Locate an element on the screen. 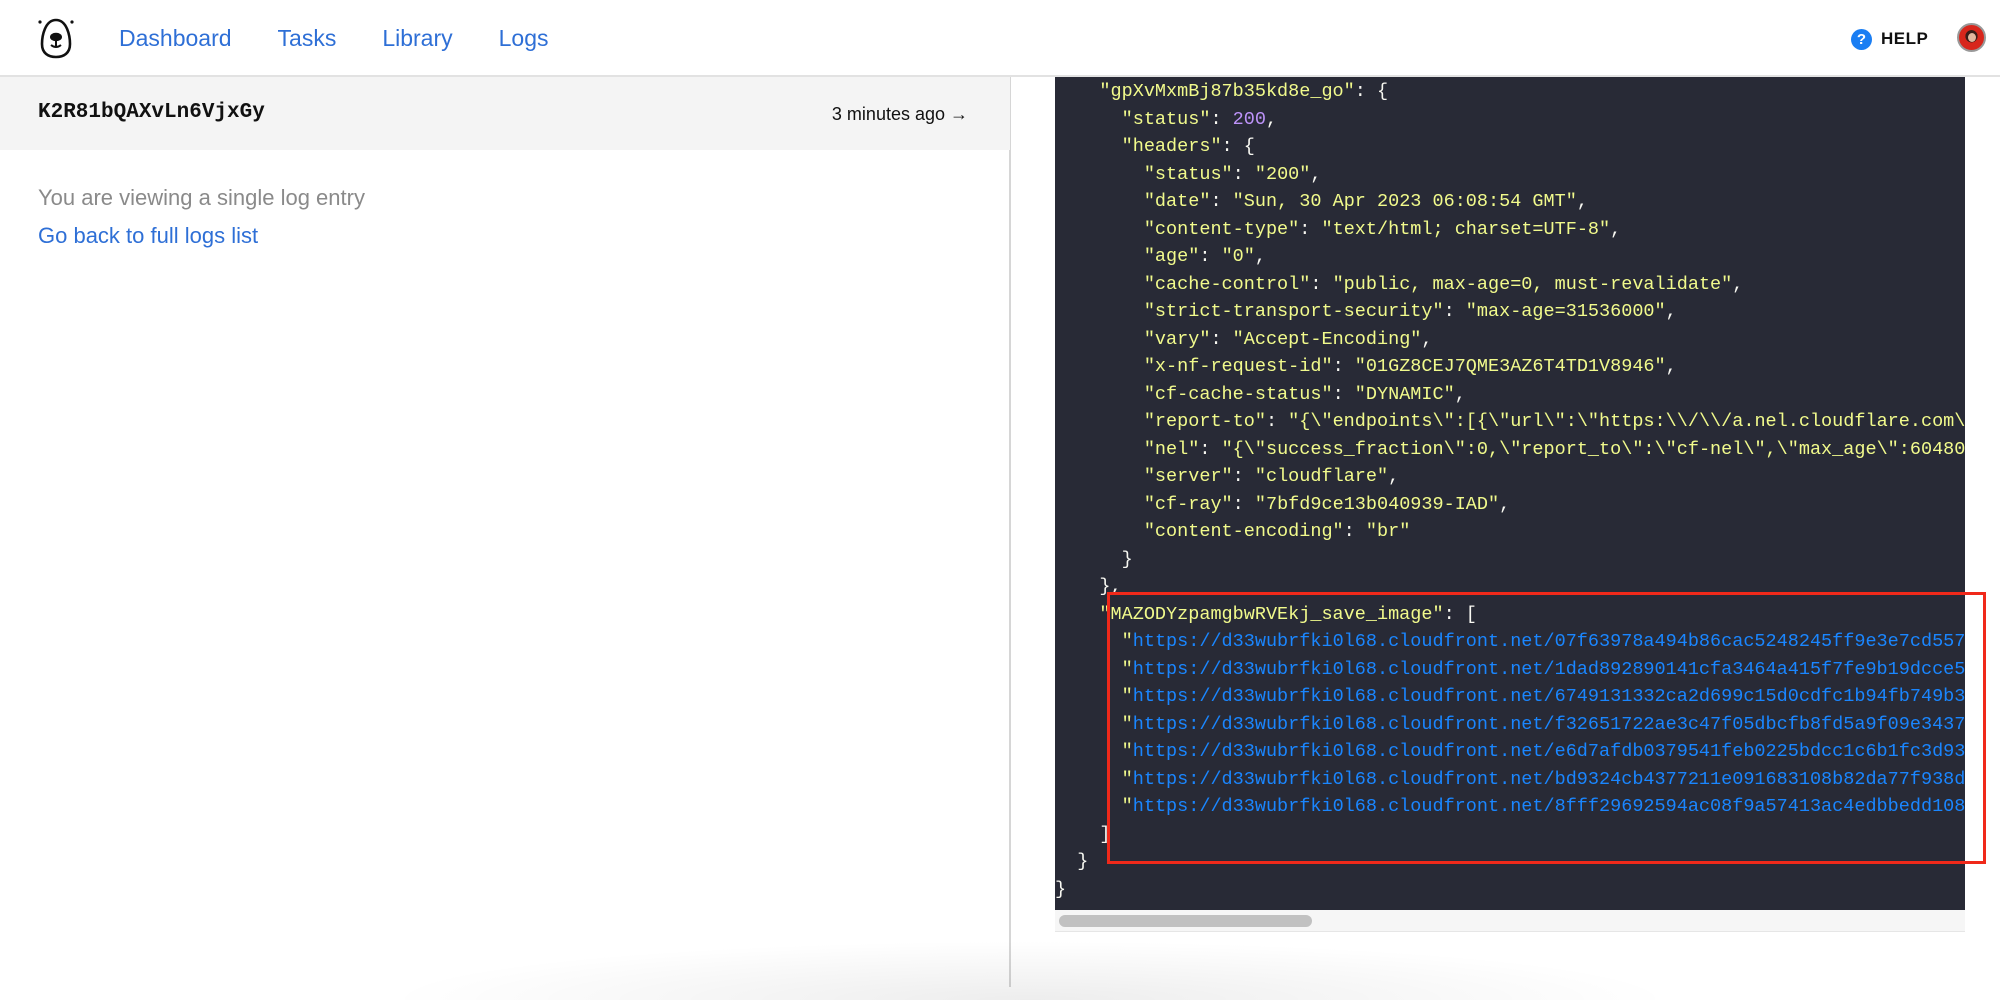 This screenshot has height=1000, width=2000. horizontal-scrollbar is located at coordinates (1510, 921).